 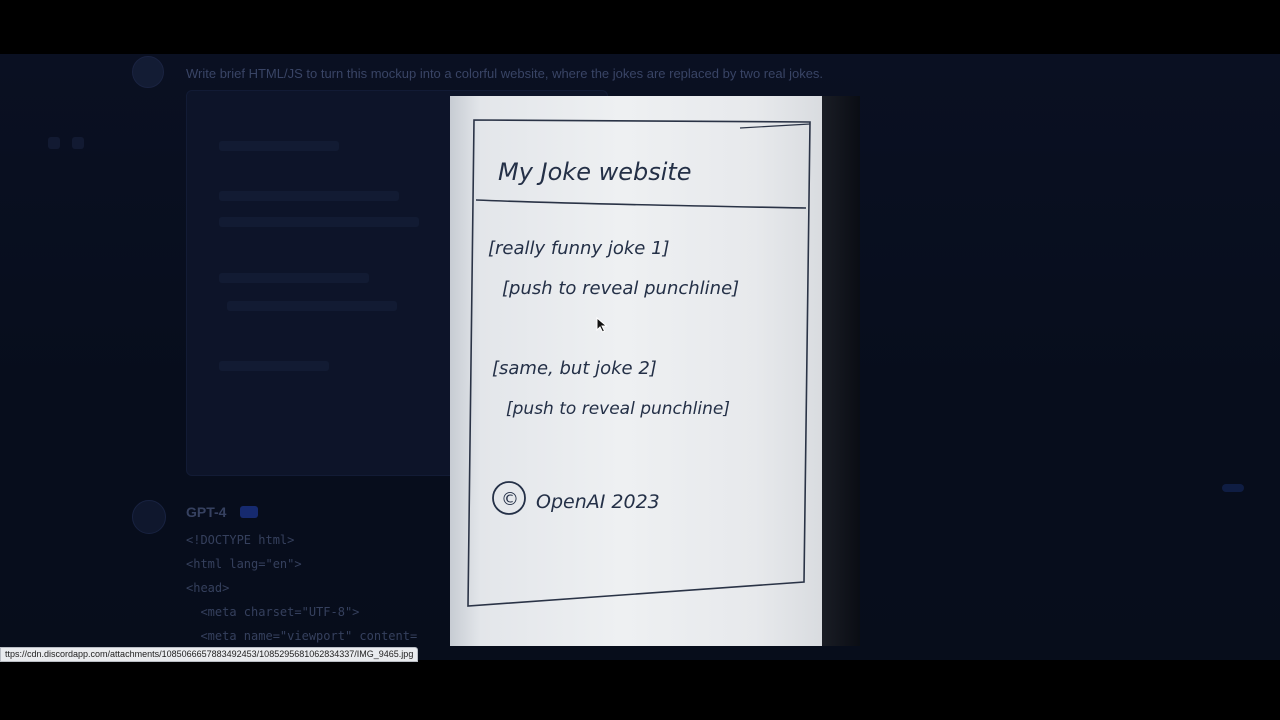 What do you see at coordinates (618, 409) in the screenshot?
I see `sketch-button-2: [push to reveal punchline]` at bounding box center [618, 409].